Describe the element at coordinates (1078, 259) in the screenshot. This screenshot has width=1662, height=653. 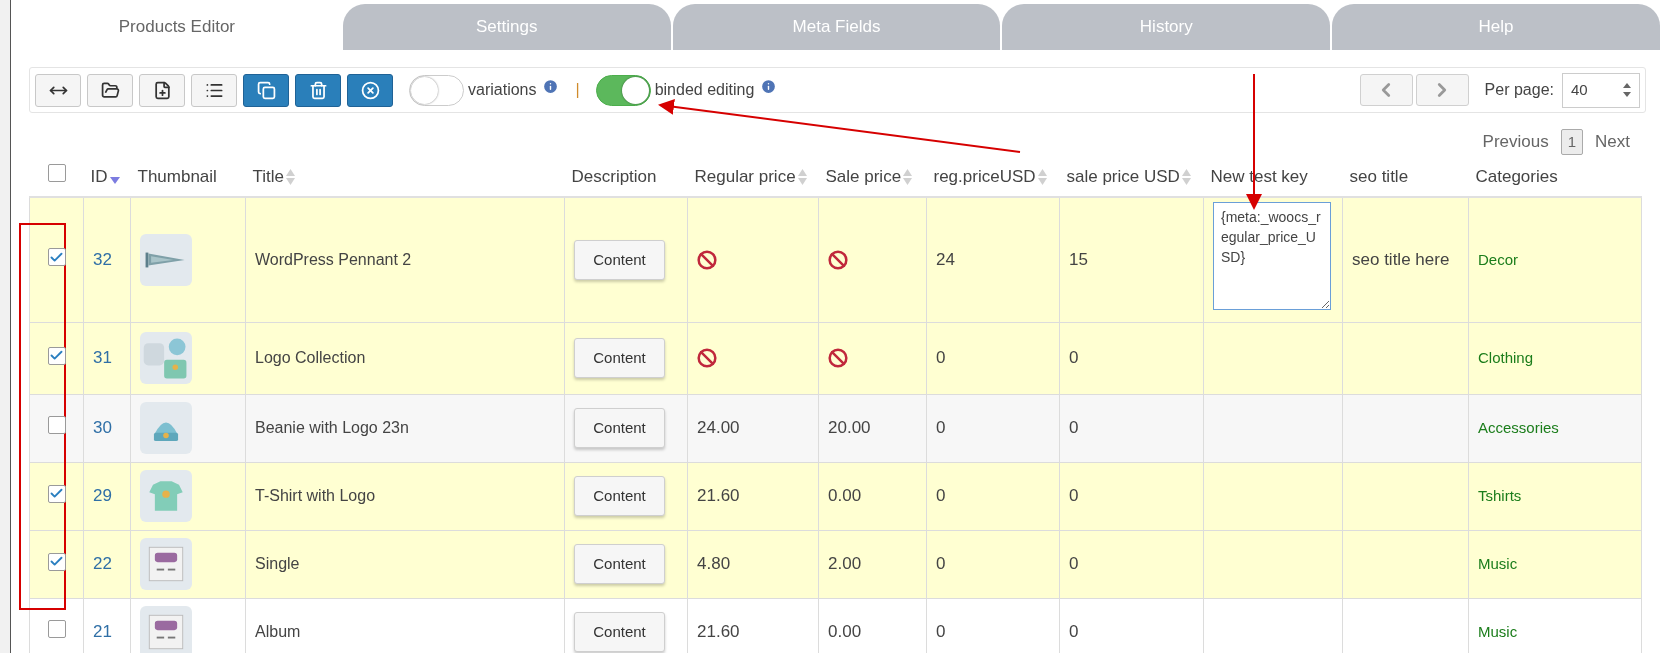
I see `price-text: 15` at that location.